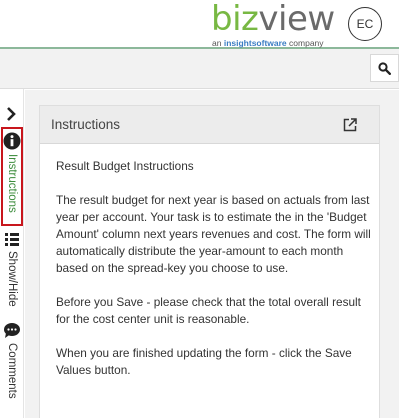  I want to click on tagline-prefix: an, so click(217, 43).